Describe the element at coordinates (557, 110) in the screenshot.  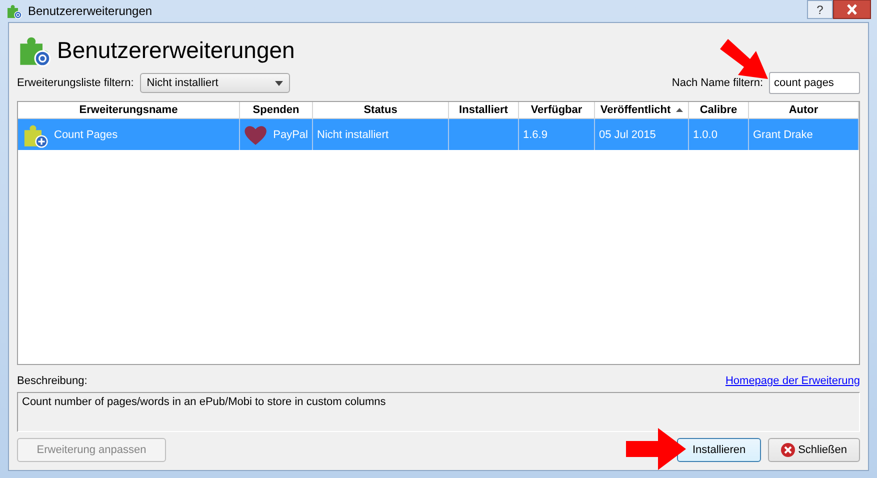
I see `column-header: Verfügbar` at that location.